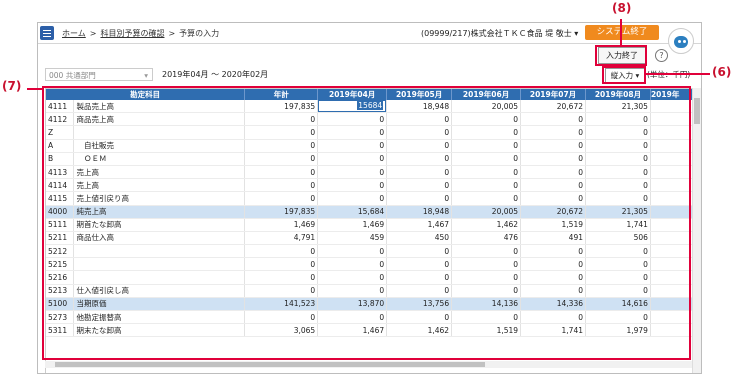  Describe the element at coordinates (576, 33) in the screenshot. I see `user-menu-caret-icon: ▾` at that location.